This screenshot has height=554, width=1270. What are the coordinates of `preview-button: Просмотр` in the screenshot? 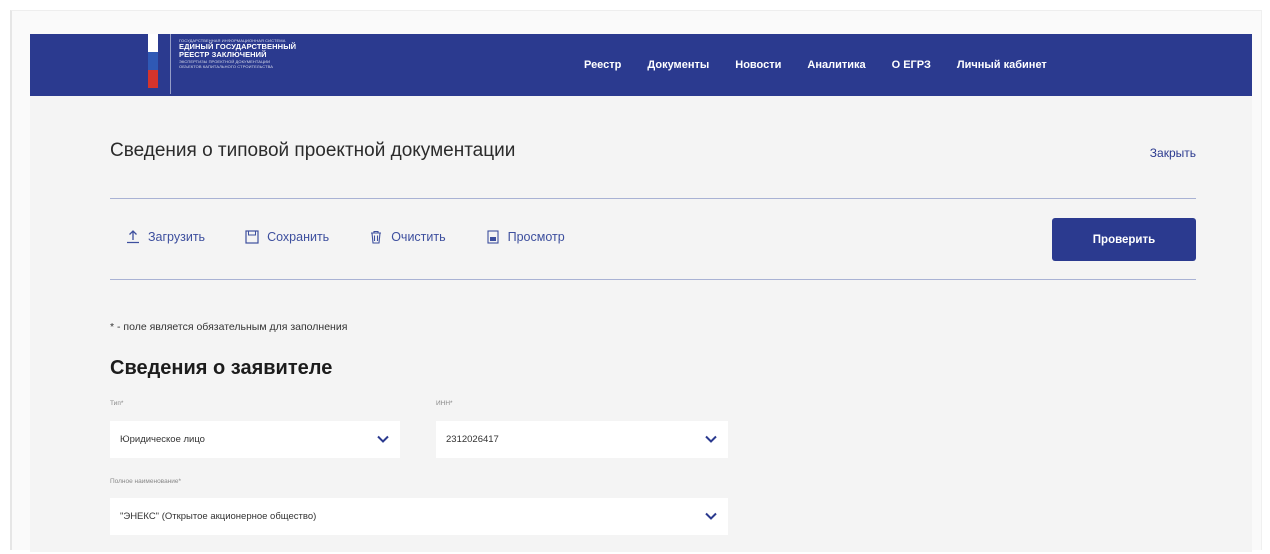 It's located at (525, 237).